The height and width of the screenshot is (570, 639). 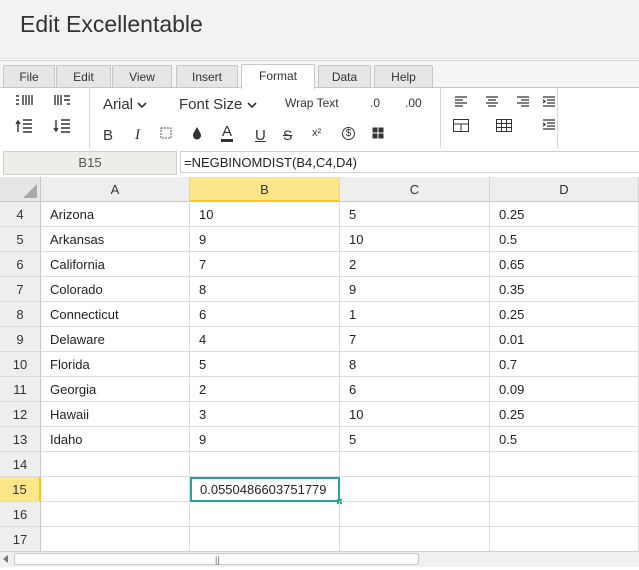 I want to click on row-header: 16, so click(x=20, y=514).